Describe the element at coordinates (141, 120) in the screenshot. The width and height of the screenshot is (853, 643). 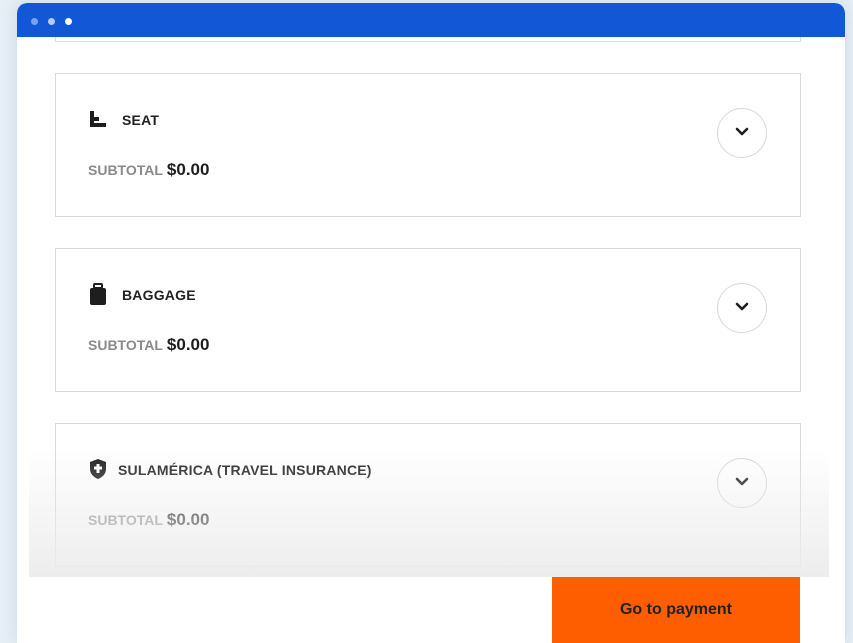
I see `seat-title: SEAT` at that location.